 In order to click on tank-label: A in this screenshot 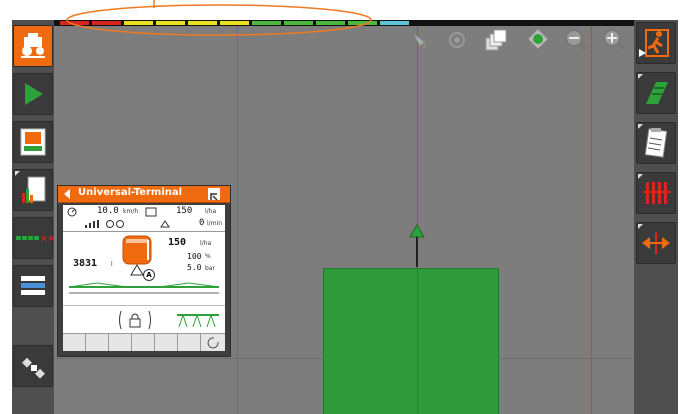, I will do `click(149, 275)`.